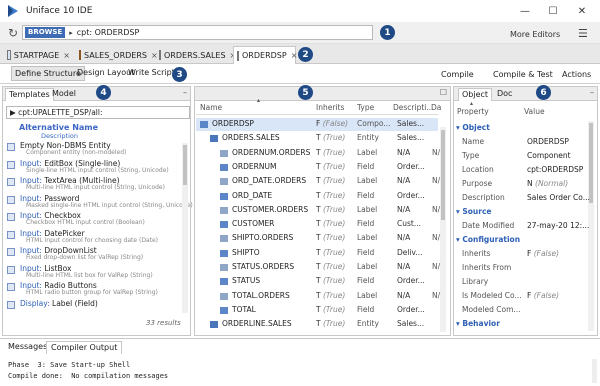  I want to click on tab-messages: Messages, so click(27, 347).